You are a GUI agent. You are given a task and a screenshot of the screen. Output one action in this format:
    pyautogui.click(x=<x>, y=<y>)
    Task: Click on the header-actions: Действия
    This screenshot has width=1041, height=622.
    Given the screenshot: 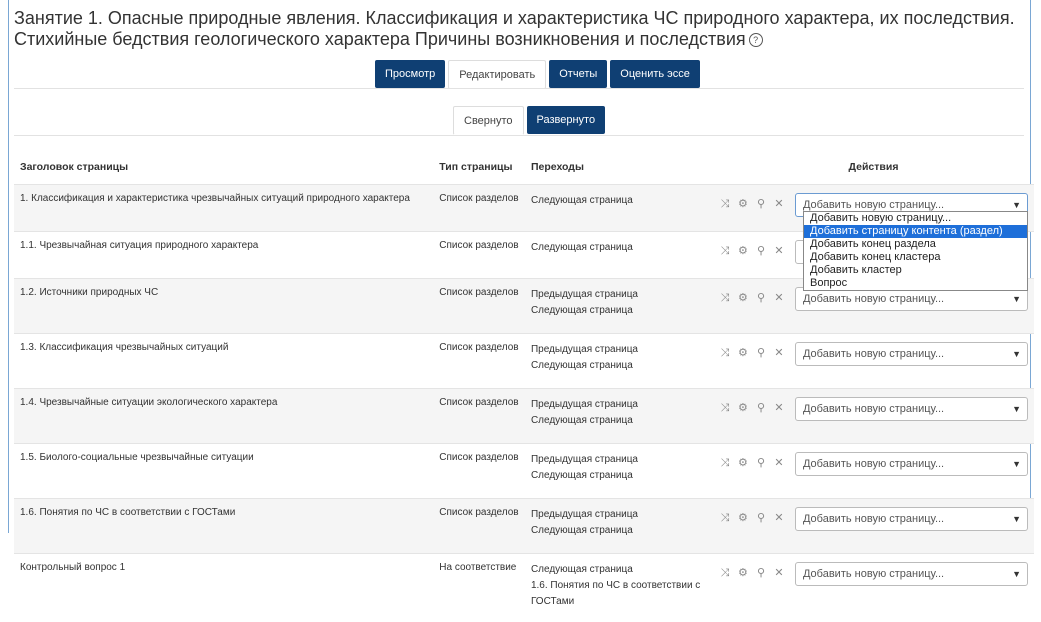 What is the action you would take?
    pyautogui.click(x=873, y=167)
    